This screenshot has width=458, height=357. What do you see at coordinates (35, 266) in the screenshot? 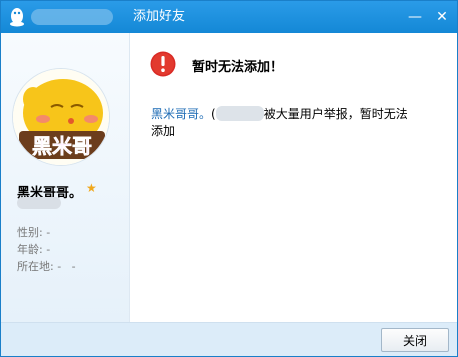
I see `location-label: 所在地:` at bounding box center [35, 266].